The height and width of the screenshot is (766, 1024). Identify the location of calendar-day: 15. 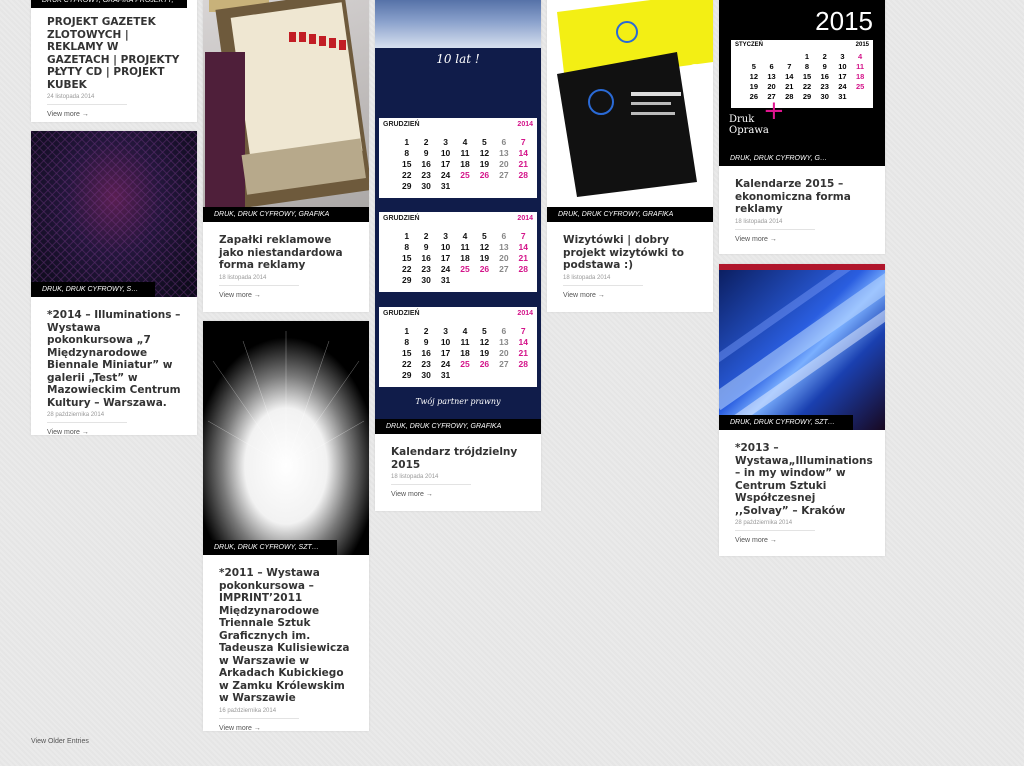
(406, 353).